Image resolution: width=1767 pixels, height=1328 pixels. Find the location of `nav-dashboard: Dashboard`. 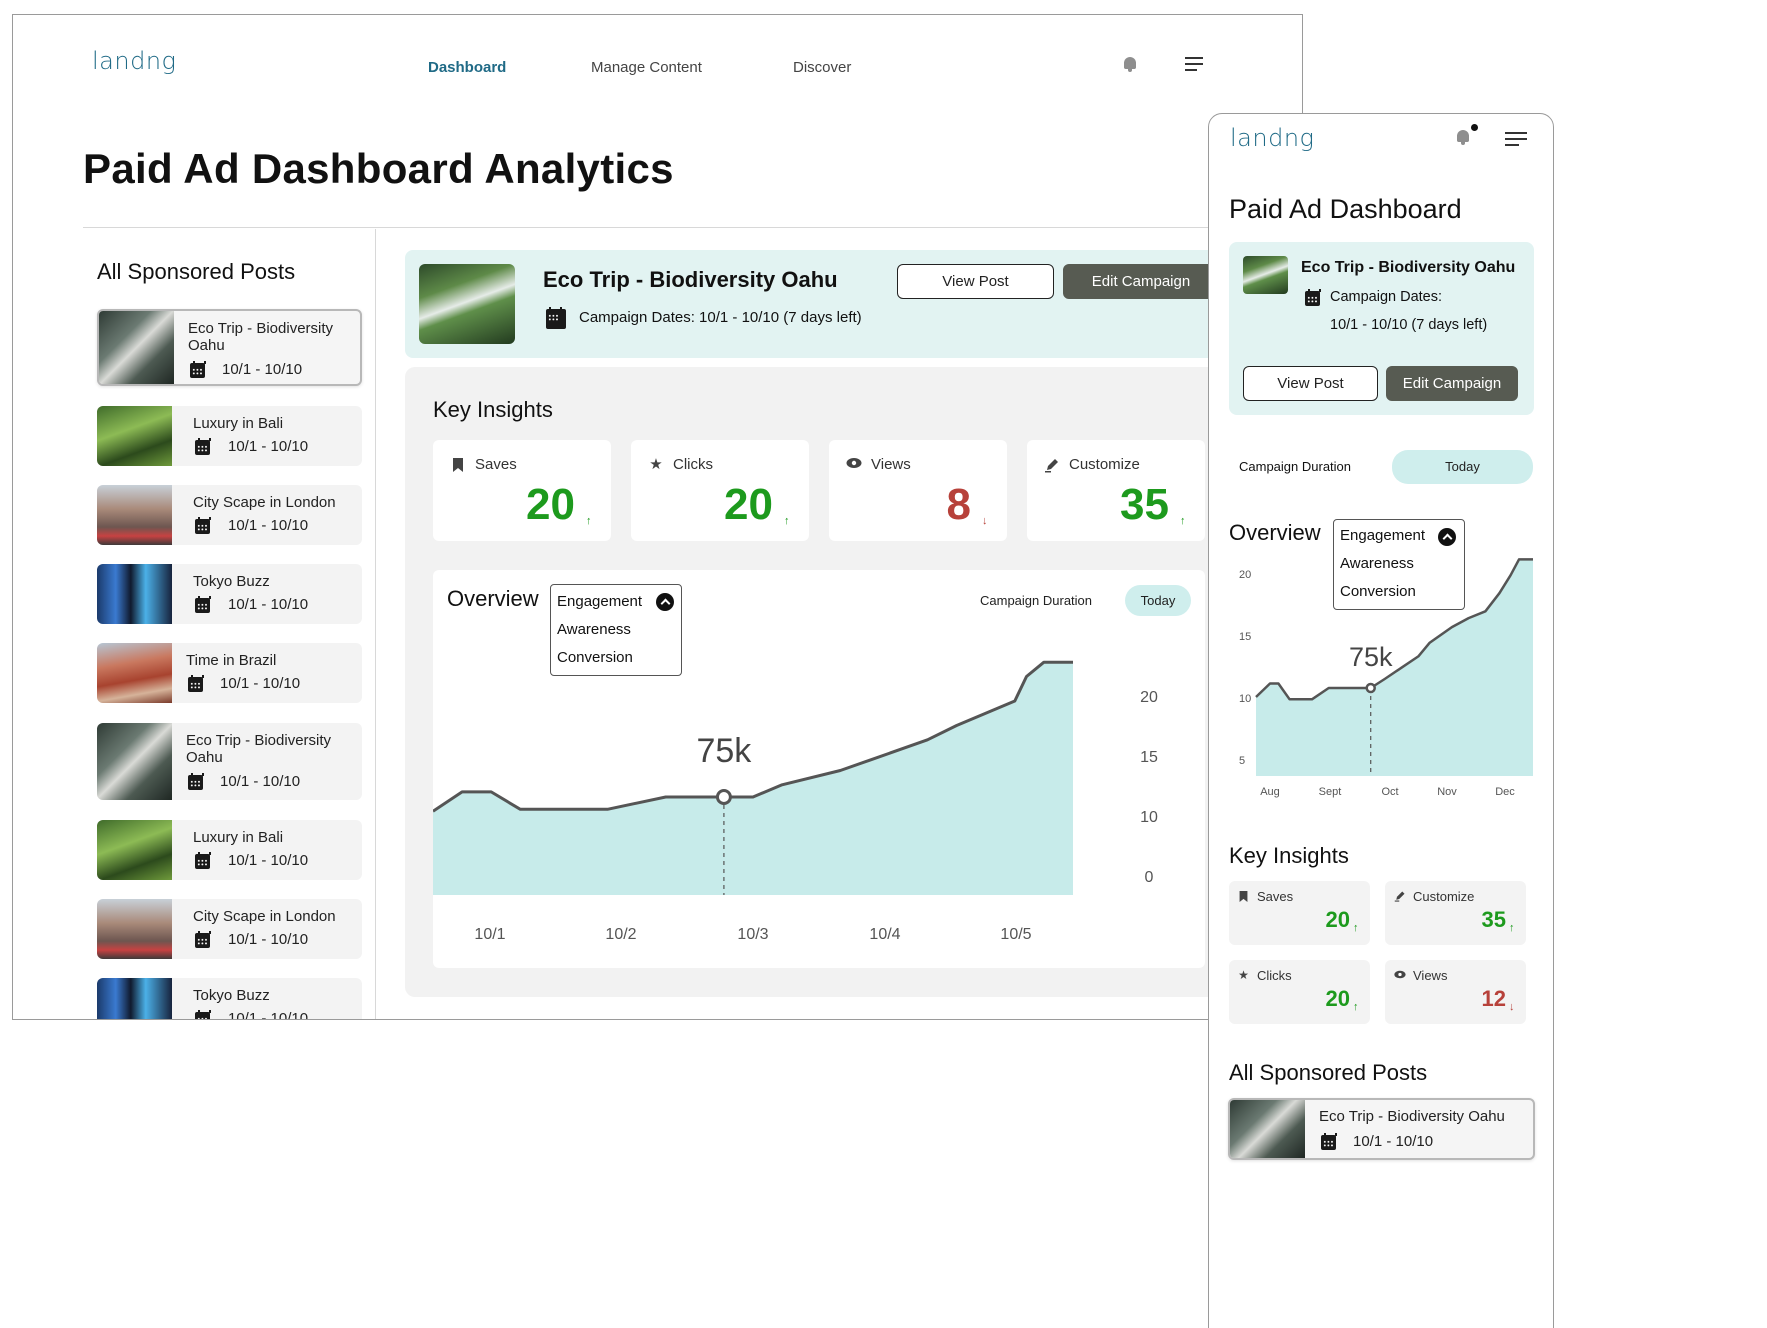

nav-dashboard: Dashboard is located at coordinates (467, 67).